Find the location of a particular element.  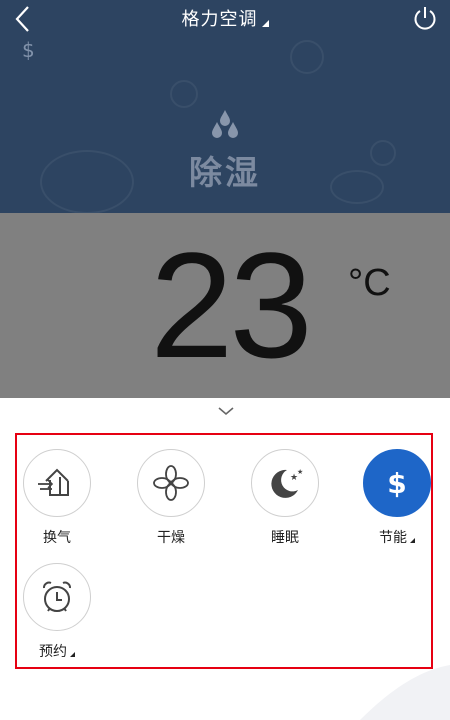

power-icon is located at coordinates (425, 18).